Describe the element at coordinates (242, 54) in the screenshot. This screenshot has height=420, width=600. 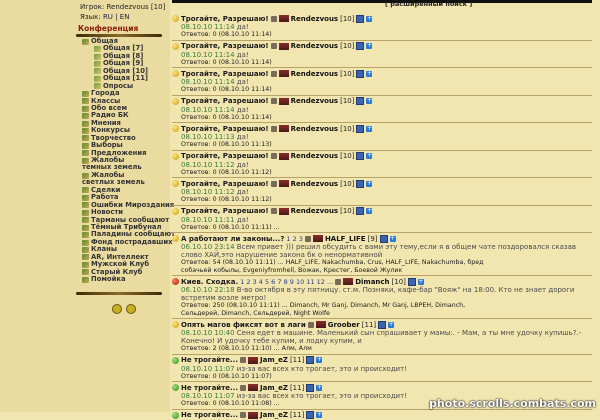
I see `topic-text: да!` at that location.